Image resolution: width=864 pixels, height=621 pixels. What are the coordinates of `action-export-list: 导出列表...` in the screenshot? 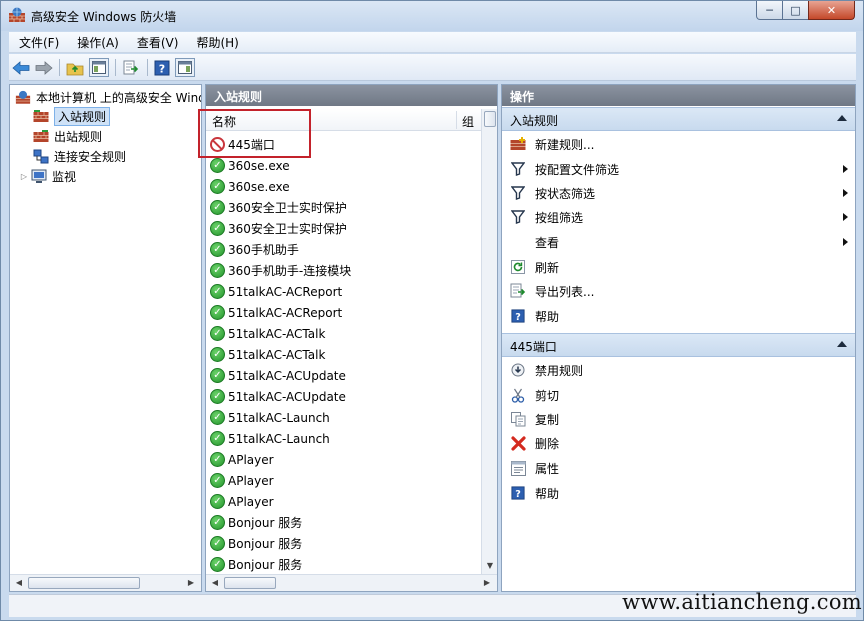 It's located at (678, 291).